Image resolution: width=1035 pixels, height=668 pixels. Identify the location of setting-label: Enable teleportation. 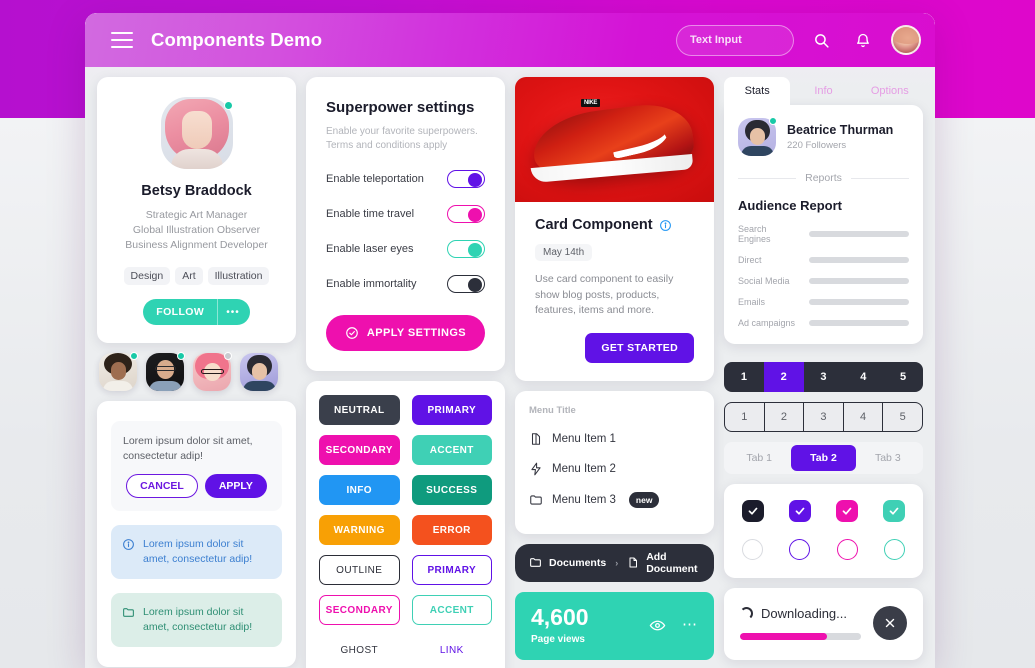
(375, 179).